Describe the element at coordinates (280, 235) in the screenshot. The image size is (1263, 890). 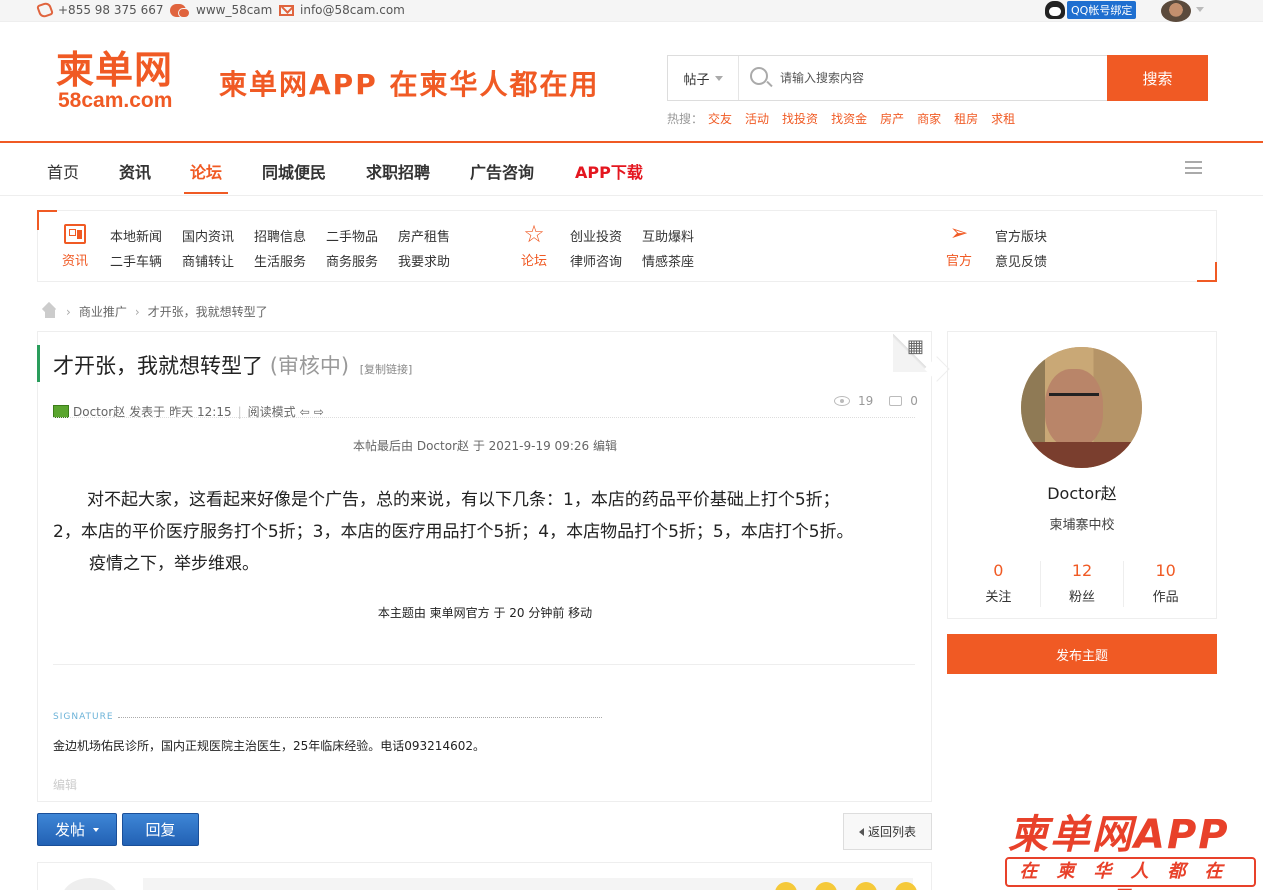
I see `category-link: 招聘信息` at that location.